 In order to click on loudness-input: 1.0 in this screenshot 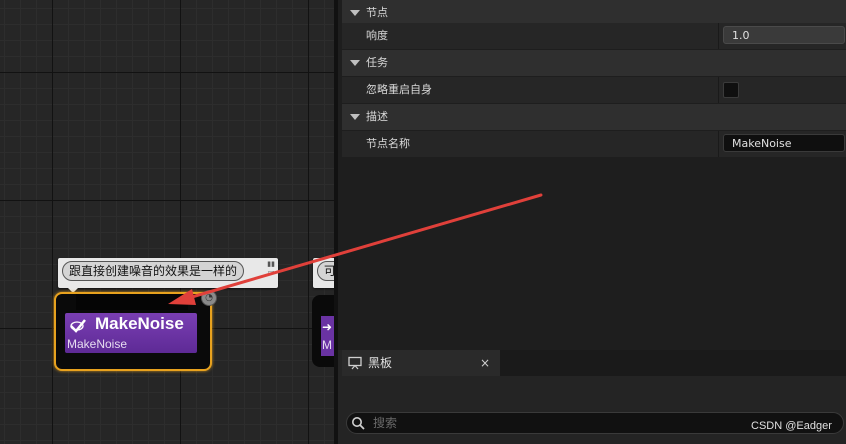, I will do `click(784, 35)`.